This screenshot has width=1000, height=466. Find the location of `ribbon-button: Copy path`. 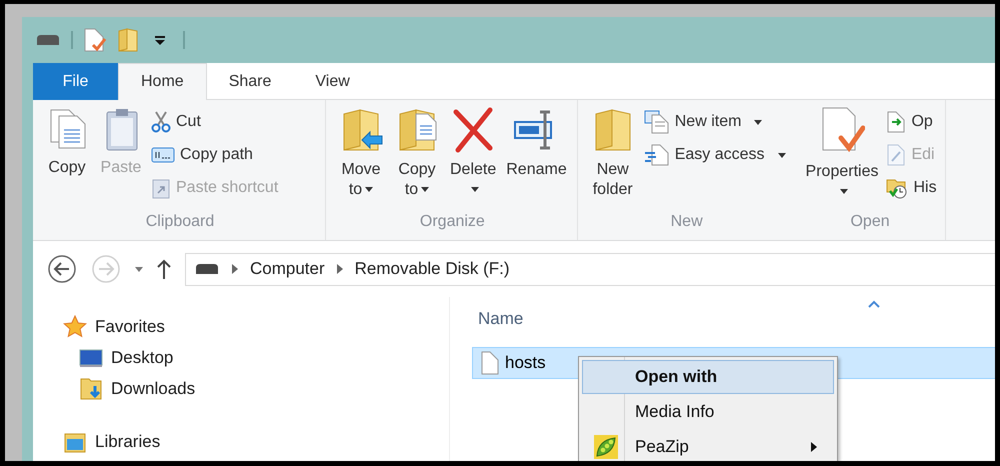

ribbon-button: Copy path is located at coordinates (214, 155).